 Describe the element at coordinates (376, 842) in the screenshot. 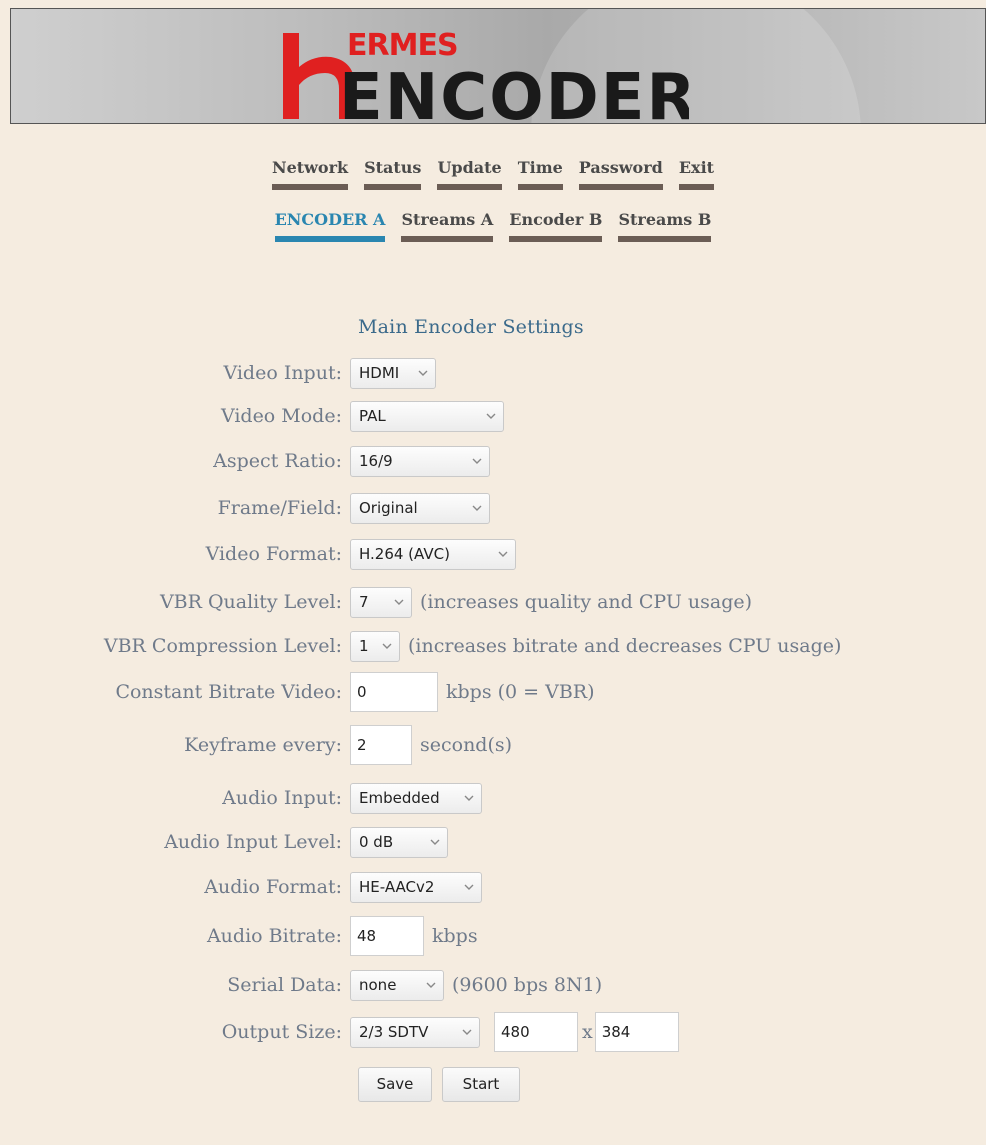

I see `audio-level-value: 0 dB` at that location.